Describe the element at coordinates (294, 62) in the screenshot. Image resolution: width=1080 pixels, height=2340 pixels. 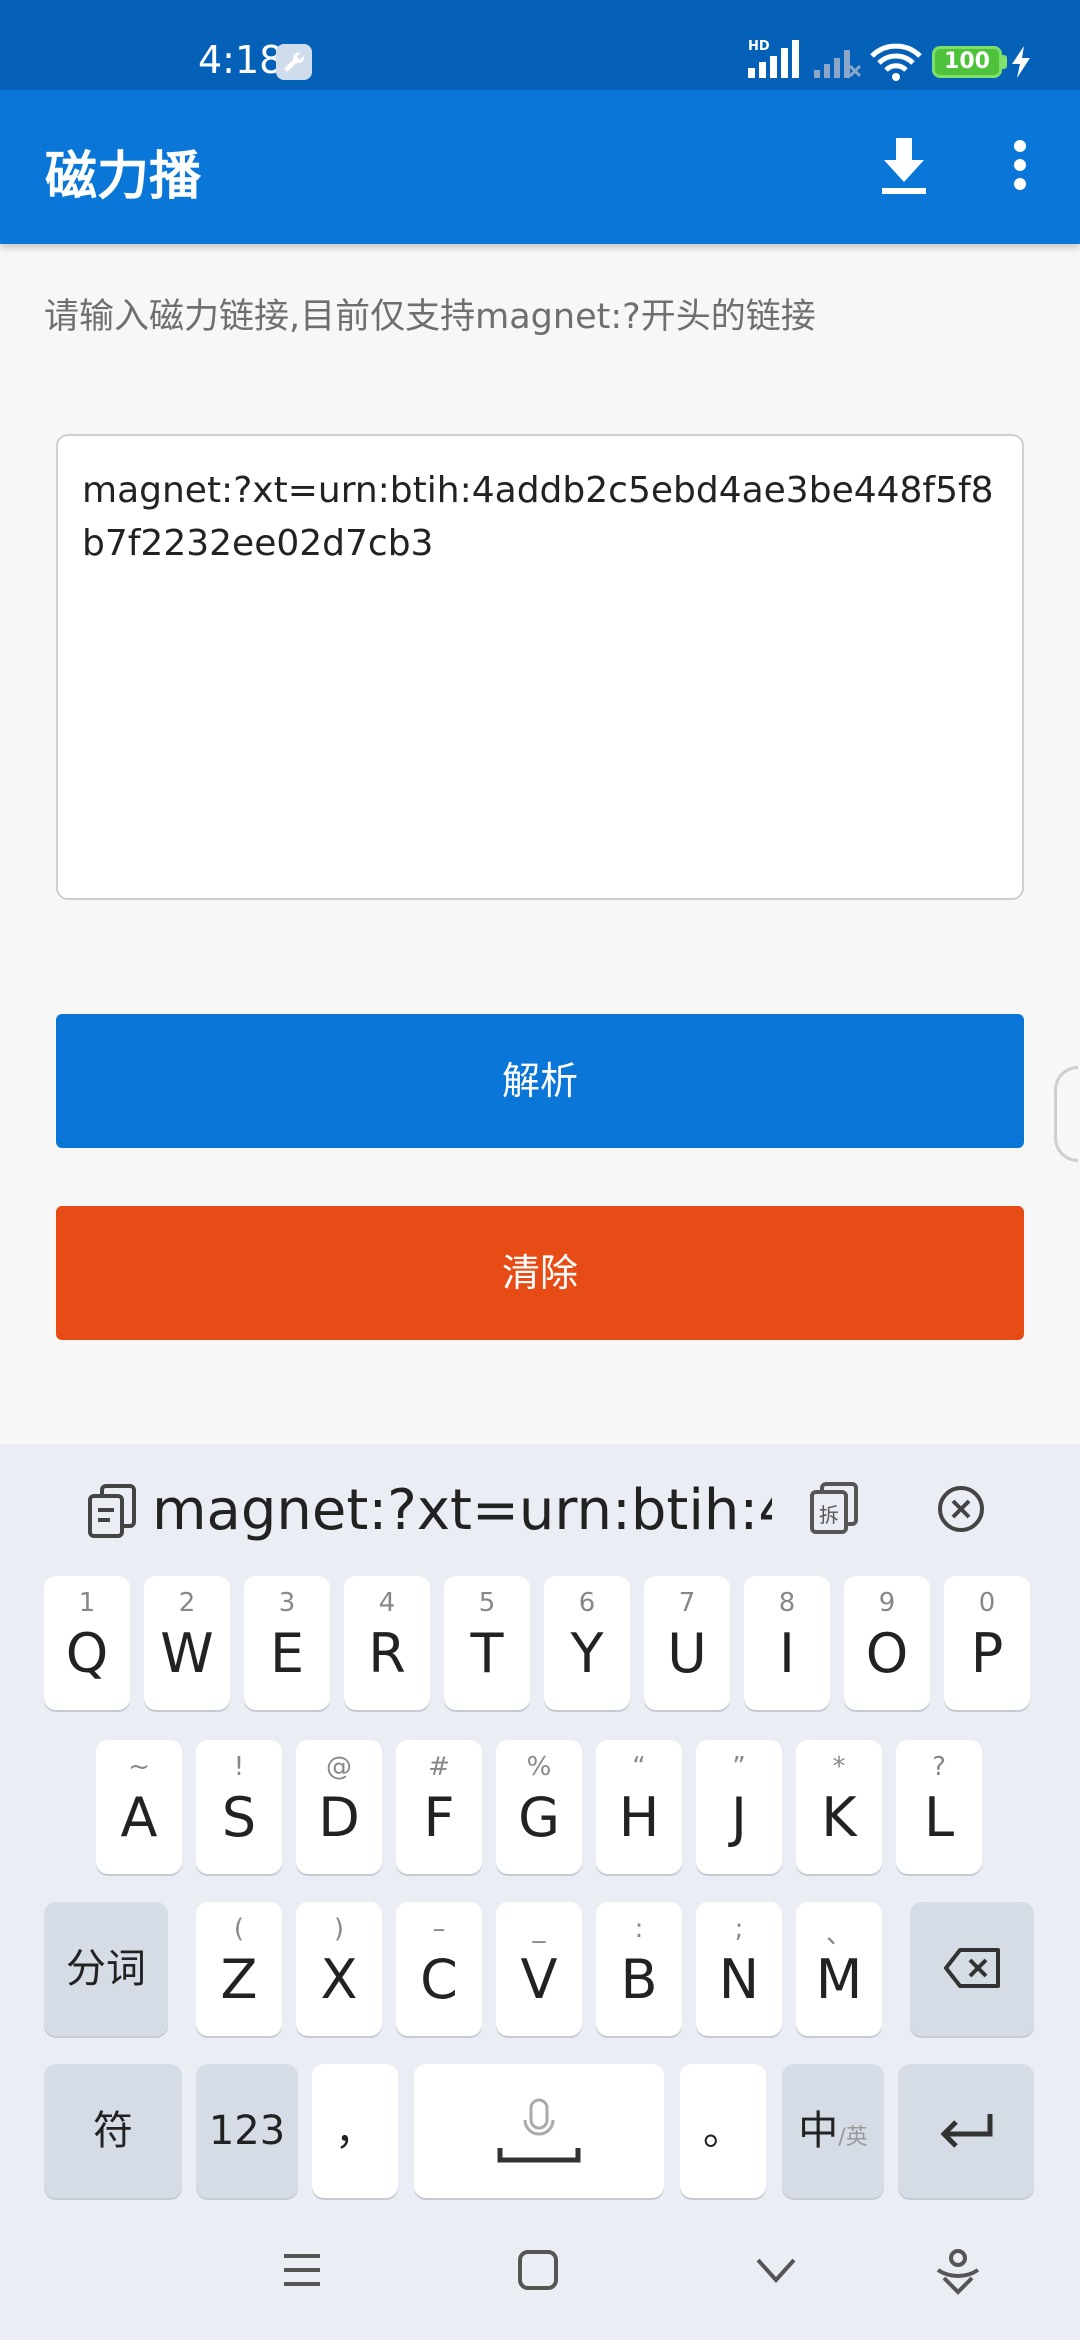
I see `wrench-icon` at that location.